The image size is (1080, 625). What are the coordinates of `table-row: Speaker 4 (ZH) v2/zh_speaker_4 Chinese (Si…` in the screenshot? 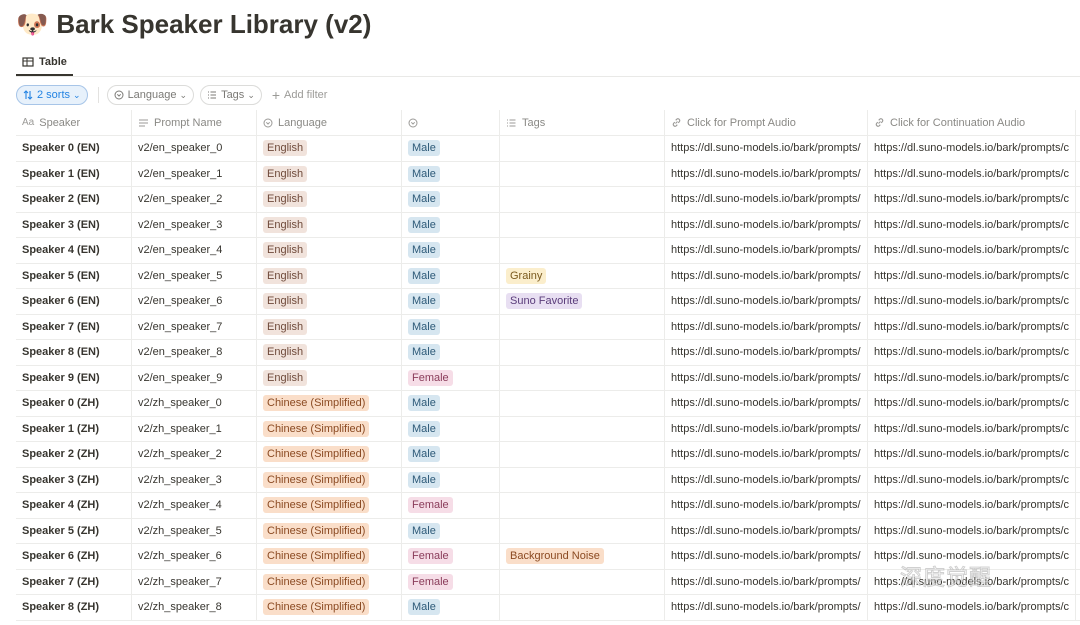 It's located at (548, 506).